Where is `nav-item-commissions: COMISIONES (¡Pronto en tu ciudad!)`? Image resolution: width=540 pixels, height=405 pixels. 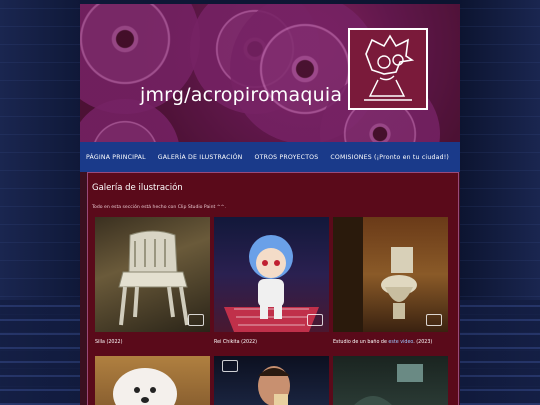
nav-item-commissions: COMISIONES (¡Pronto en tu ciudad!) is located at coordinates (389, 157).